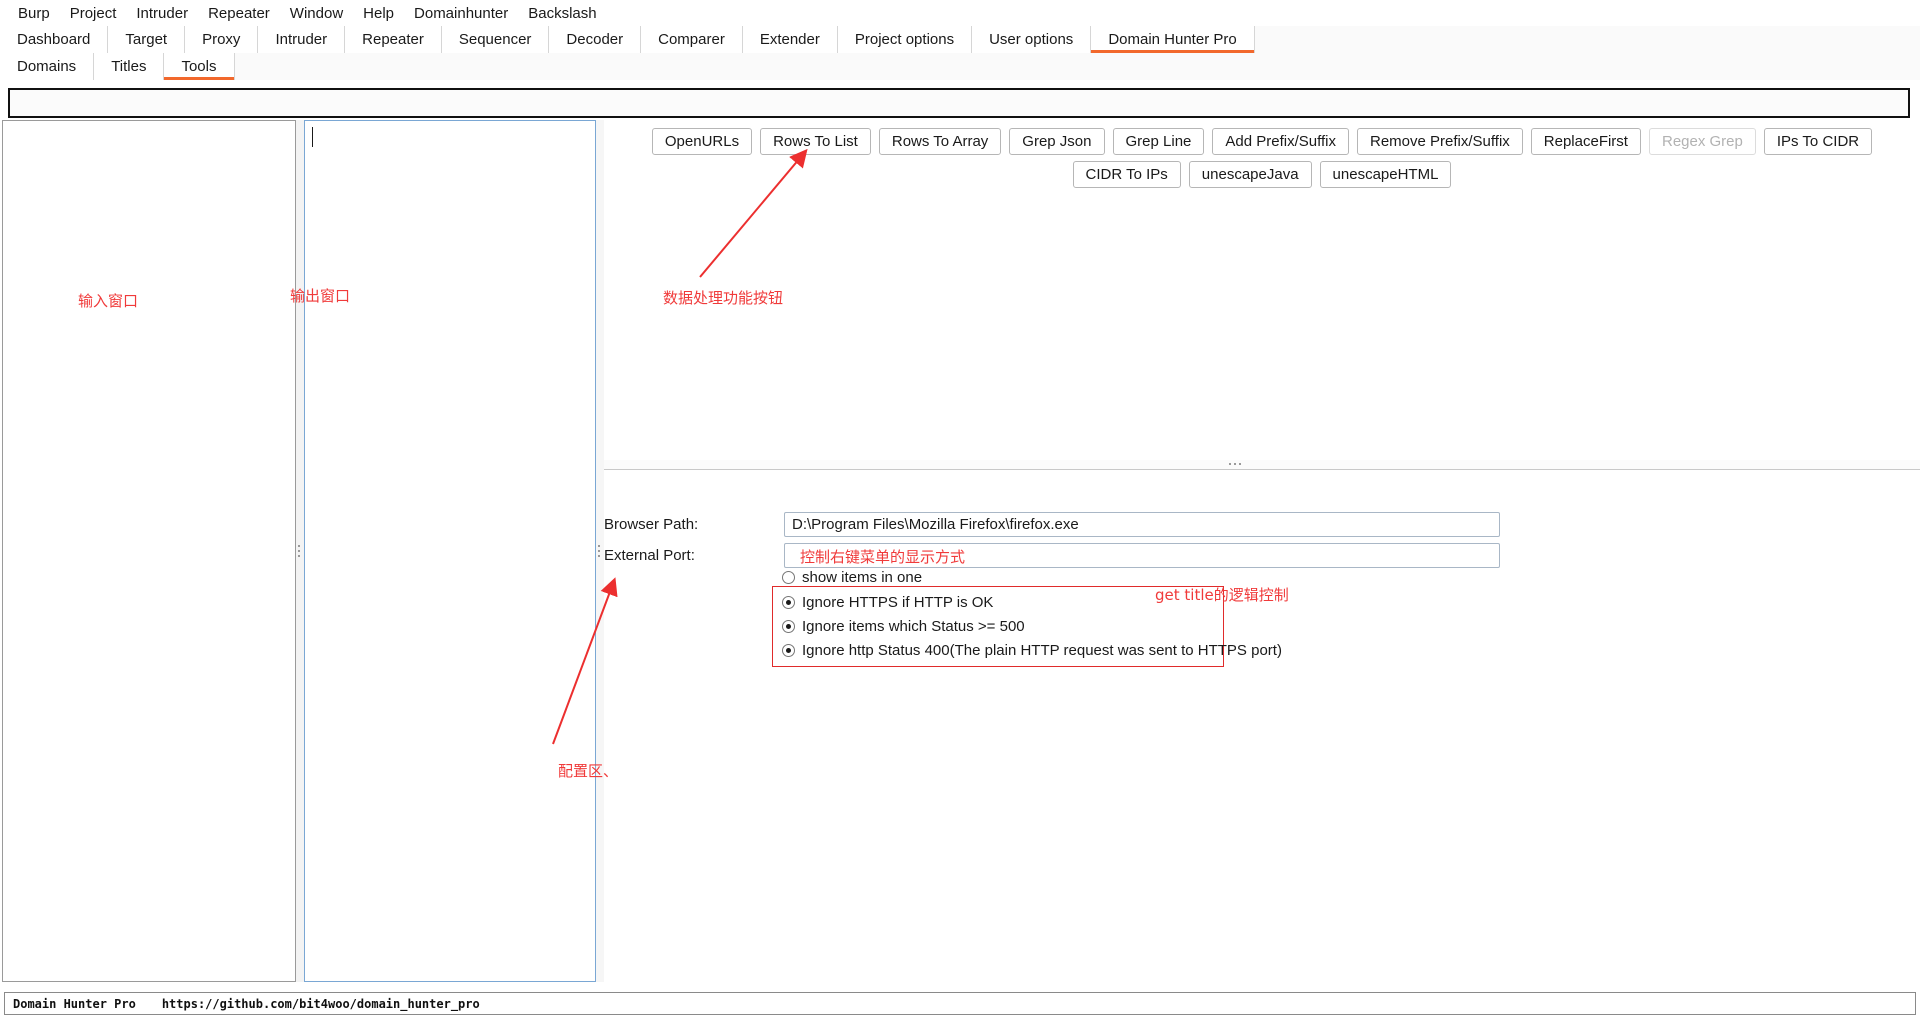  What do you see at coordinates (93, 13) in the screenshot?
I see `menu-item-project: Project` at bounding box center [93, 13].